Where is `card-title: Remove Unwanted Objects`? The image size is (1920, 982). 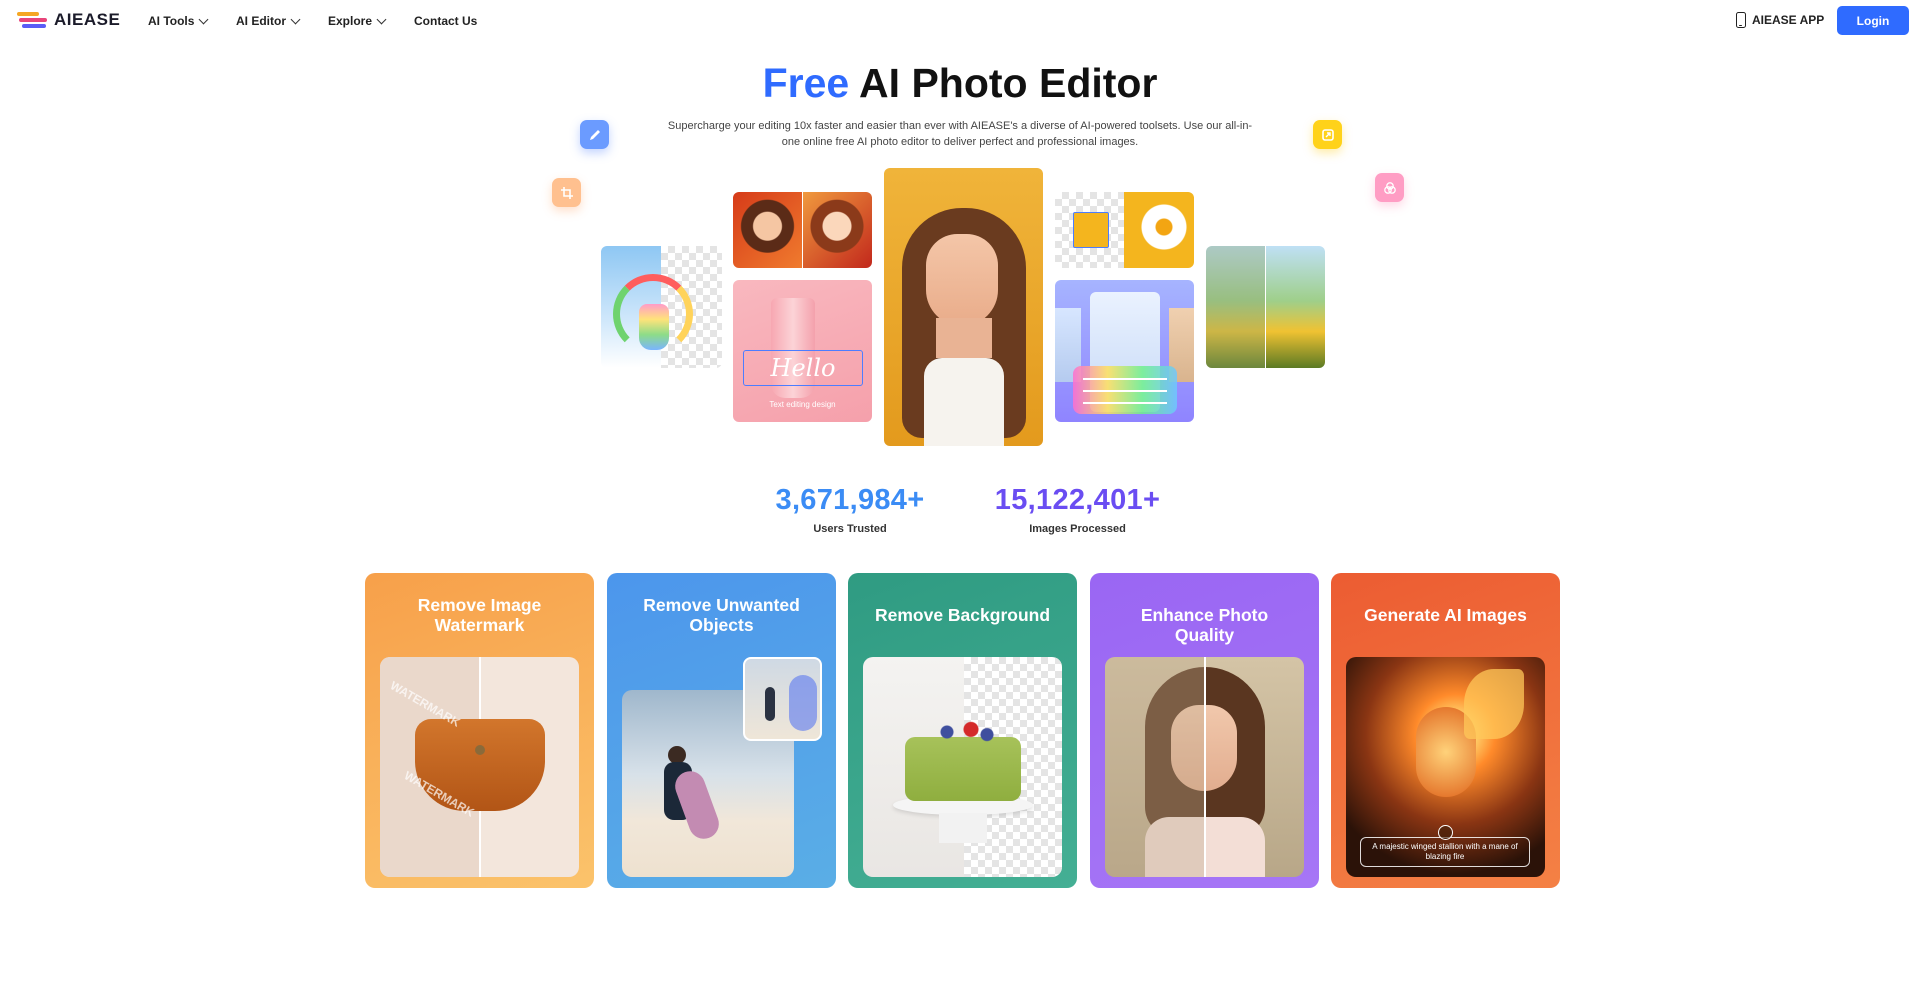
card-title: Remove Unwanted Objects is located at coordinates (721, 615).